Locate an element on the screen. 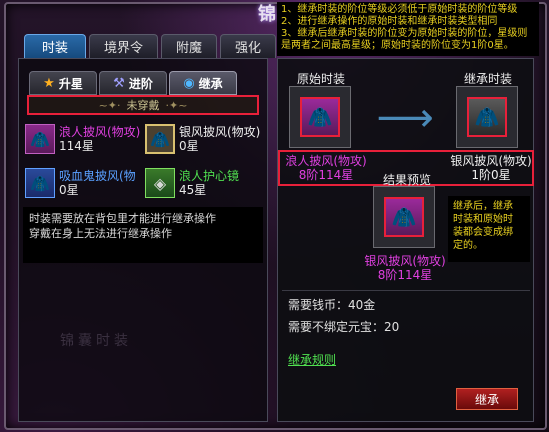  hammer-icon: ⚒ is located at coordinates (119, 83).